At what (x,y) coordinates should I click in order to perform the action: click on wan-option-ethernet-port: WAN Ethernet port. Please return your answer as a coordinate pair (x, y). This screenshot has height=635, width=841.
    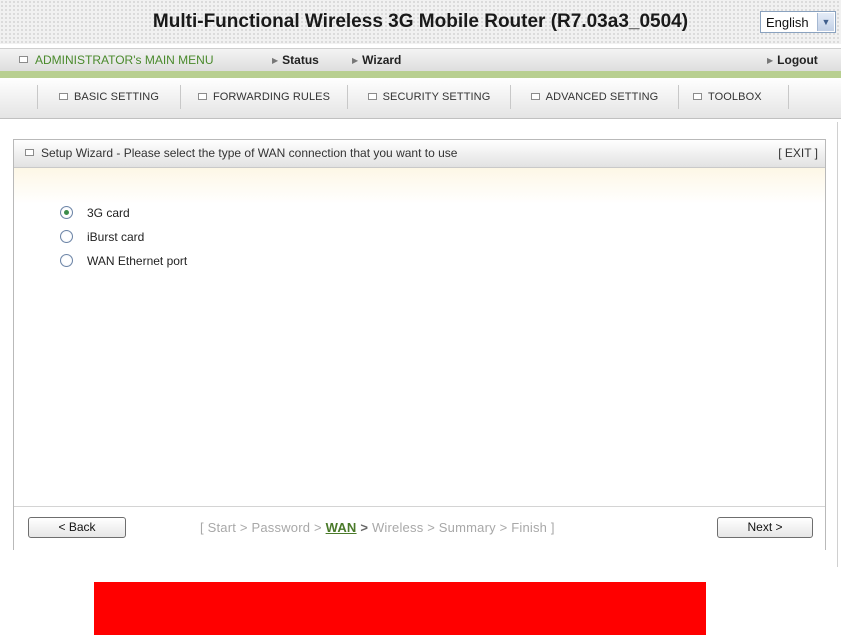
    Looking at the image, I should click on (123, 263).